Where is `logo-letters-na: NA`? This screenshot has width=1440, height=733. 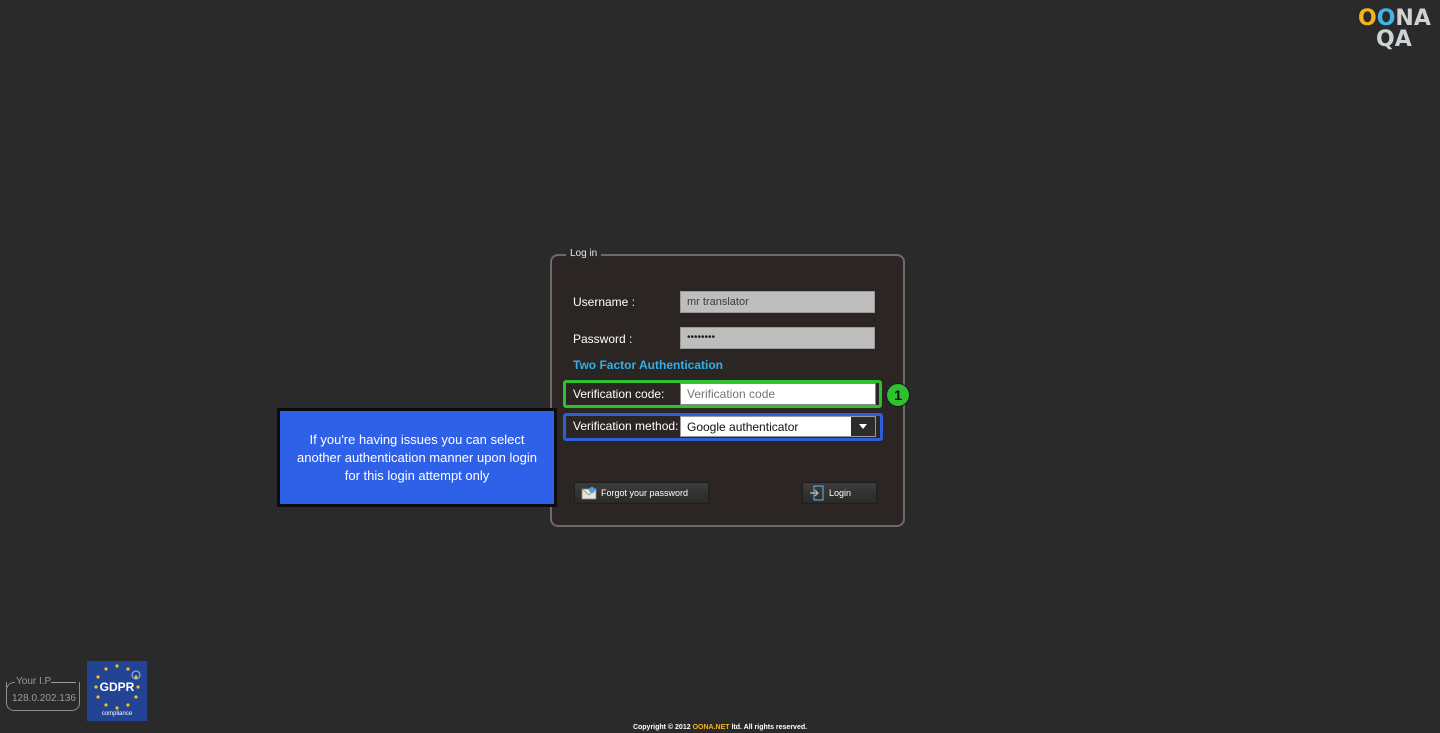
logo-letters-na: NA is located at coordinates (1413, 18).